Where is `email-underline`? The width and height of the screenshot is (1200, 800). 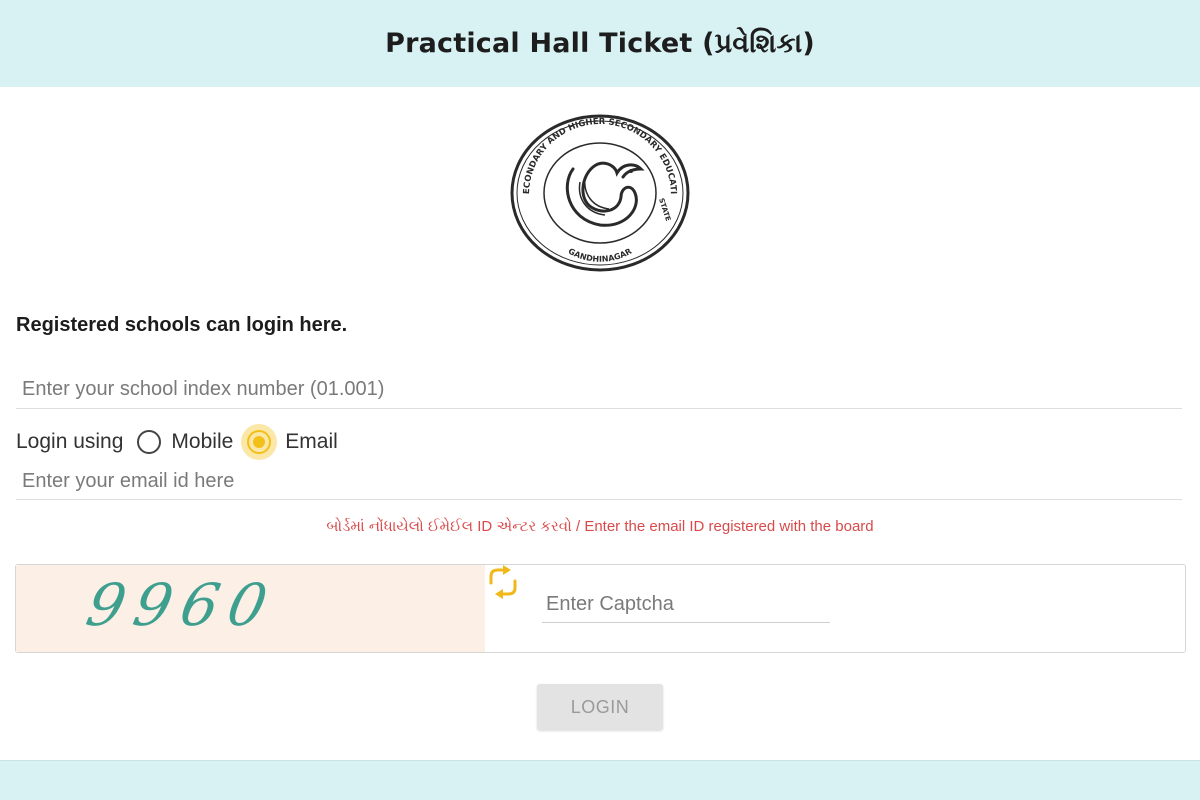
email-underline is located at coordinates (599, 499).